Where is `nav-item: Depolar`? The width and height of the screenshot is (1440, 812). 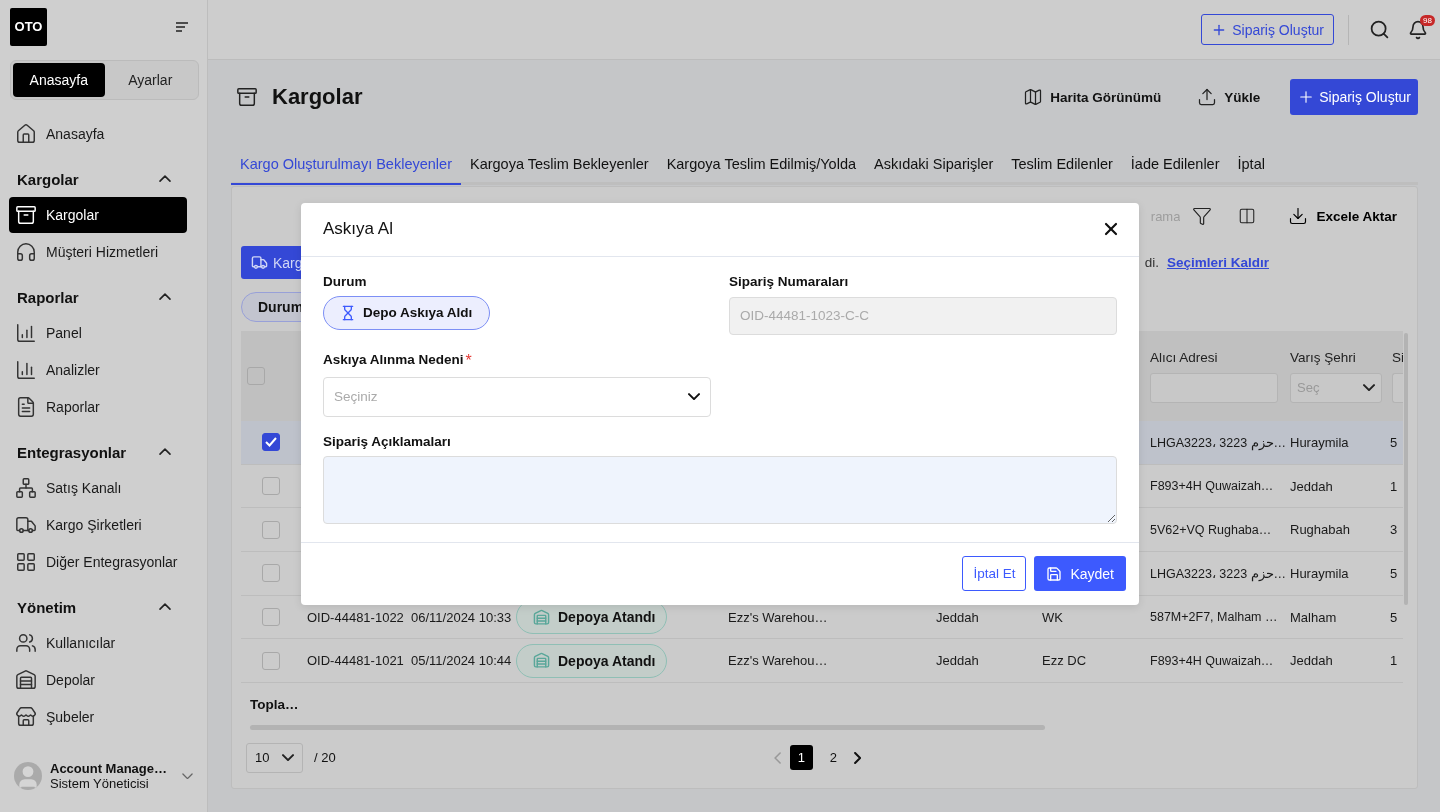
nav-item: Depolar is located at coordinates (98, 680).